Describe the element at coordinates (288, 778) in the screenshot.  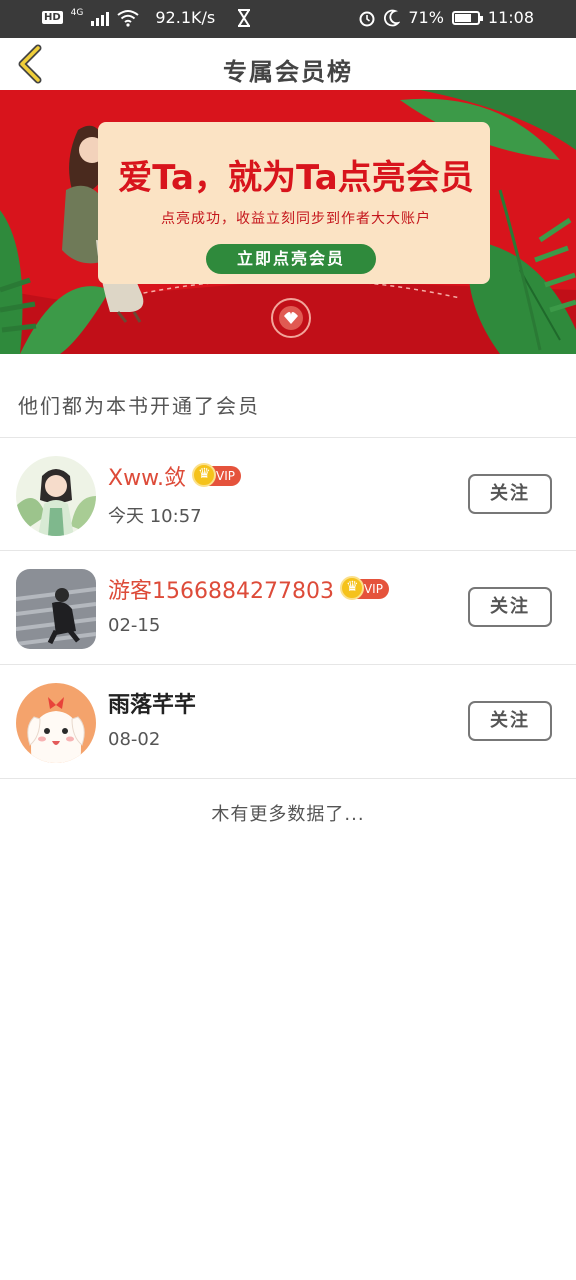
I see `divider` at that location.